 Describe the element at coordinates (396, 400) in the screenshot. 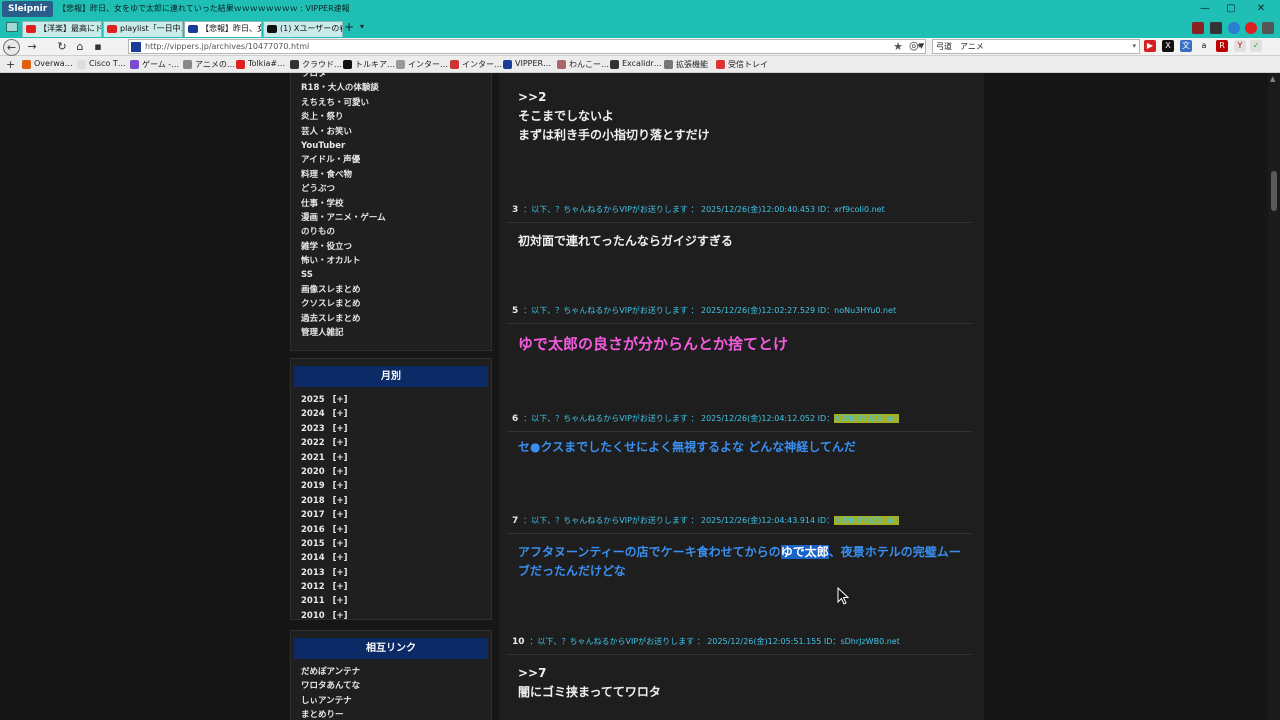

I see `year-item: 2025 [+]` at that location.